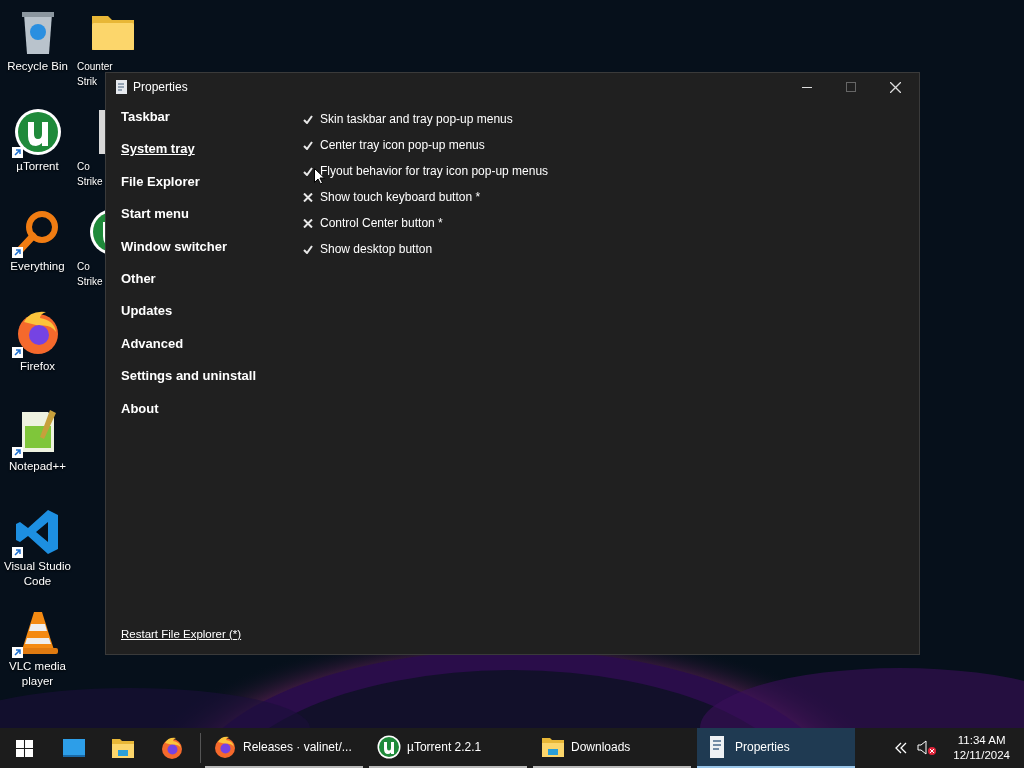  Describe the element at coordinates (612, 748) in the screenshot. I see `taskbar-button: Downloads` at that location.